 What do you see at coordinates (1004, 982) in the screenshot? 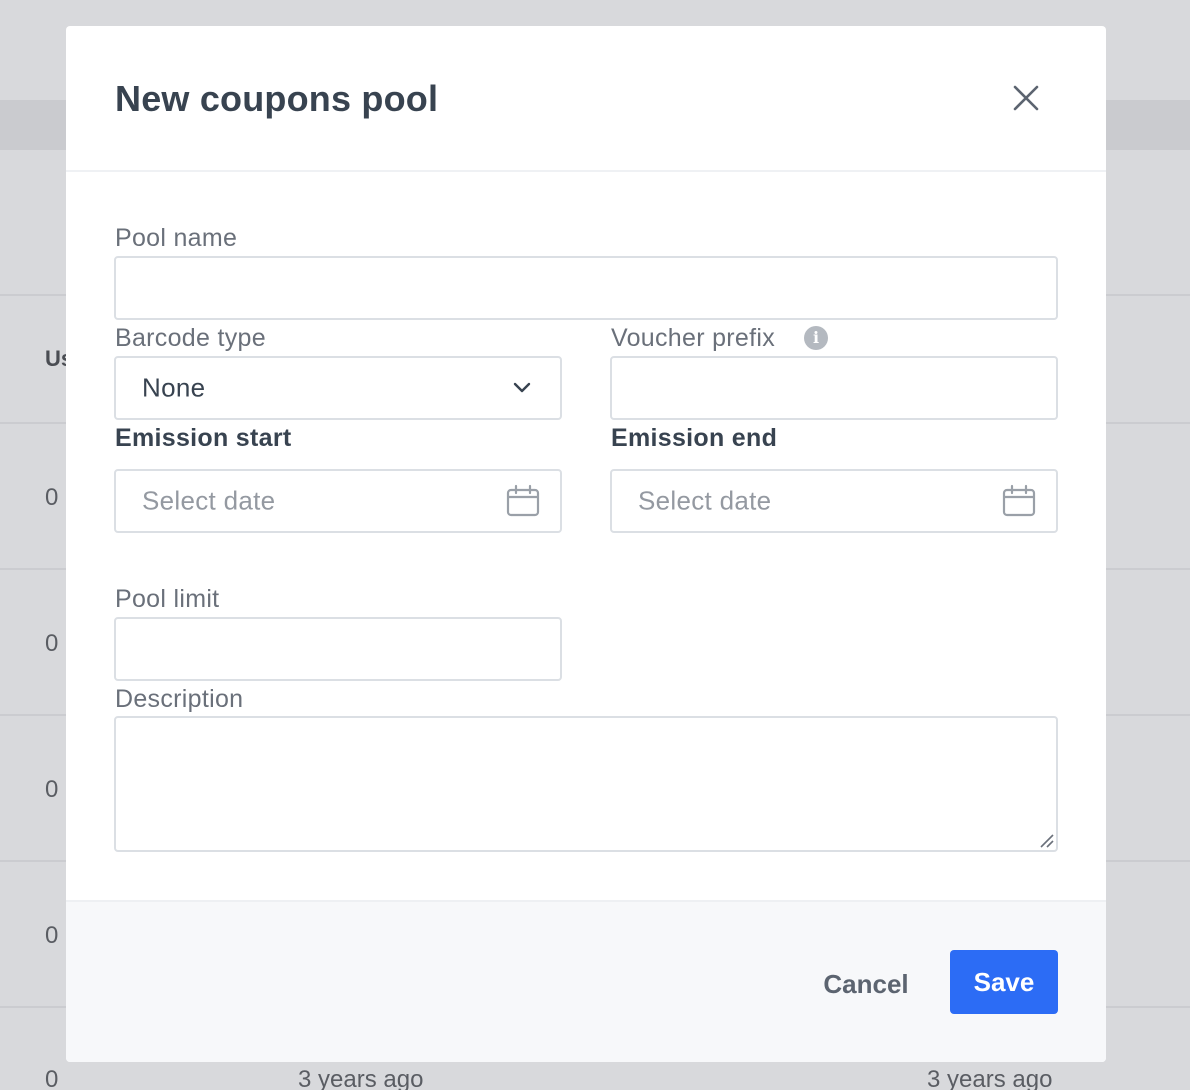
I see `save-button: Save` at bounding box center [1004, 982].